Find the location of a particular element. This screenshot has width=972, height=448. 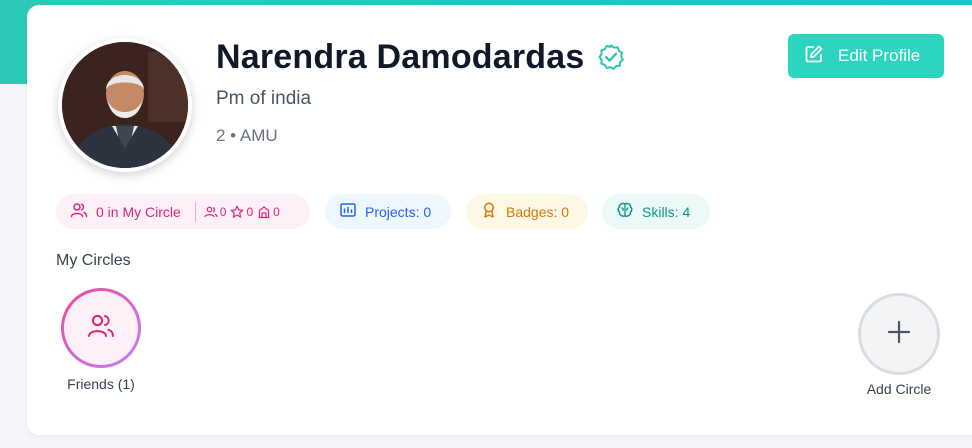

profile-title: Pm of india is located at coordinates (264, 98).